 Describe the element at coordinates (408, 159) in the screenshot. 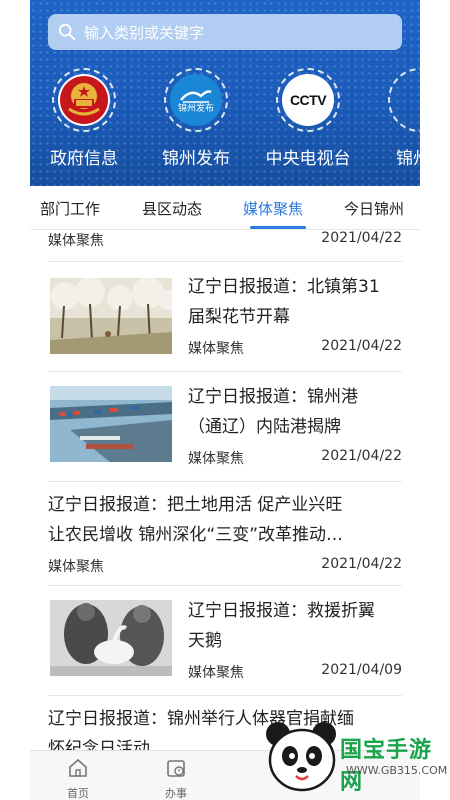

I see `channel-label: 锦州` at that location.